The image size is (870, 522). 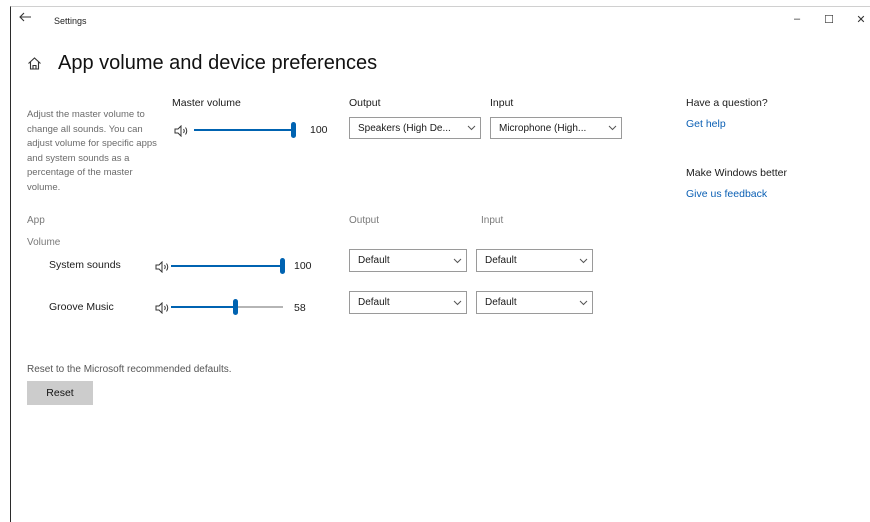 I want to click on help-question: Have a question?, so click(x=727, y=103).